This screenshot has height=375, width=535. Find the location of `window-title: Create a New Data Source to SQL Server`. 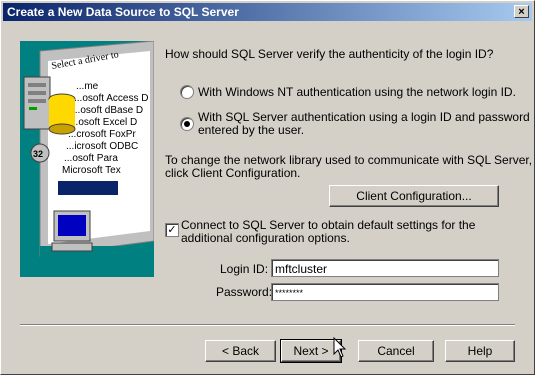

window-title: Create a New Data Source to SQL Server is located at coordinates (123, 12).